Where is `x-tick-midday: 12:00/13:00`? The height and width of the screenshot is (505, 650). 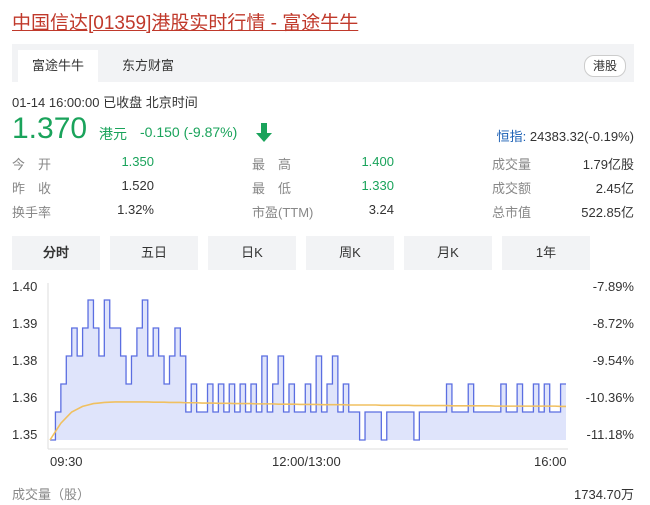
x-tick-midday: 12:00/13:00 is located at coordinates (306, 461).